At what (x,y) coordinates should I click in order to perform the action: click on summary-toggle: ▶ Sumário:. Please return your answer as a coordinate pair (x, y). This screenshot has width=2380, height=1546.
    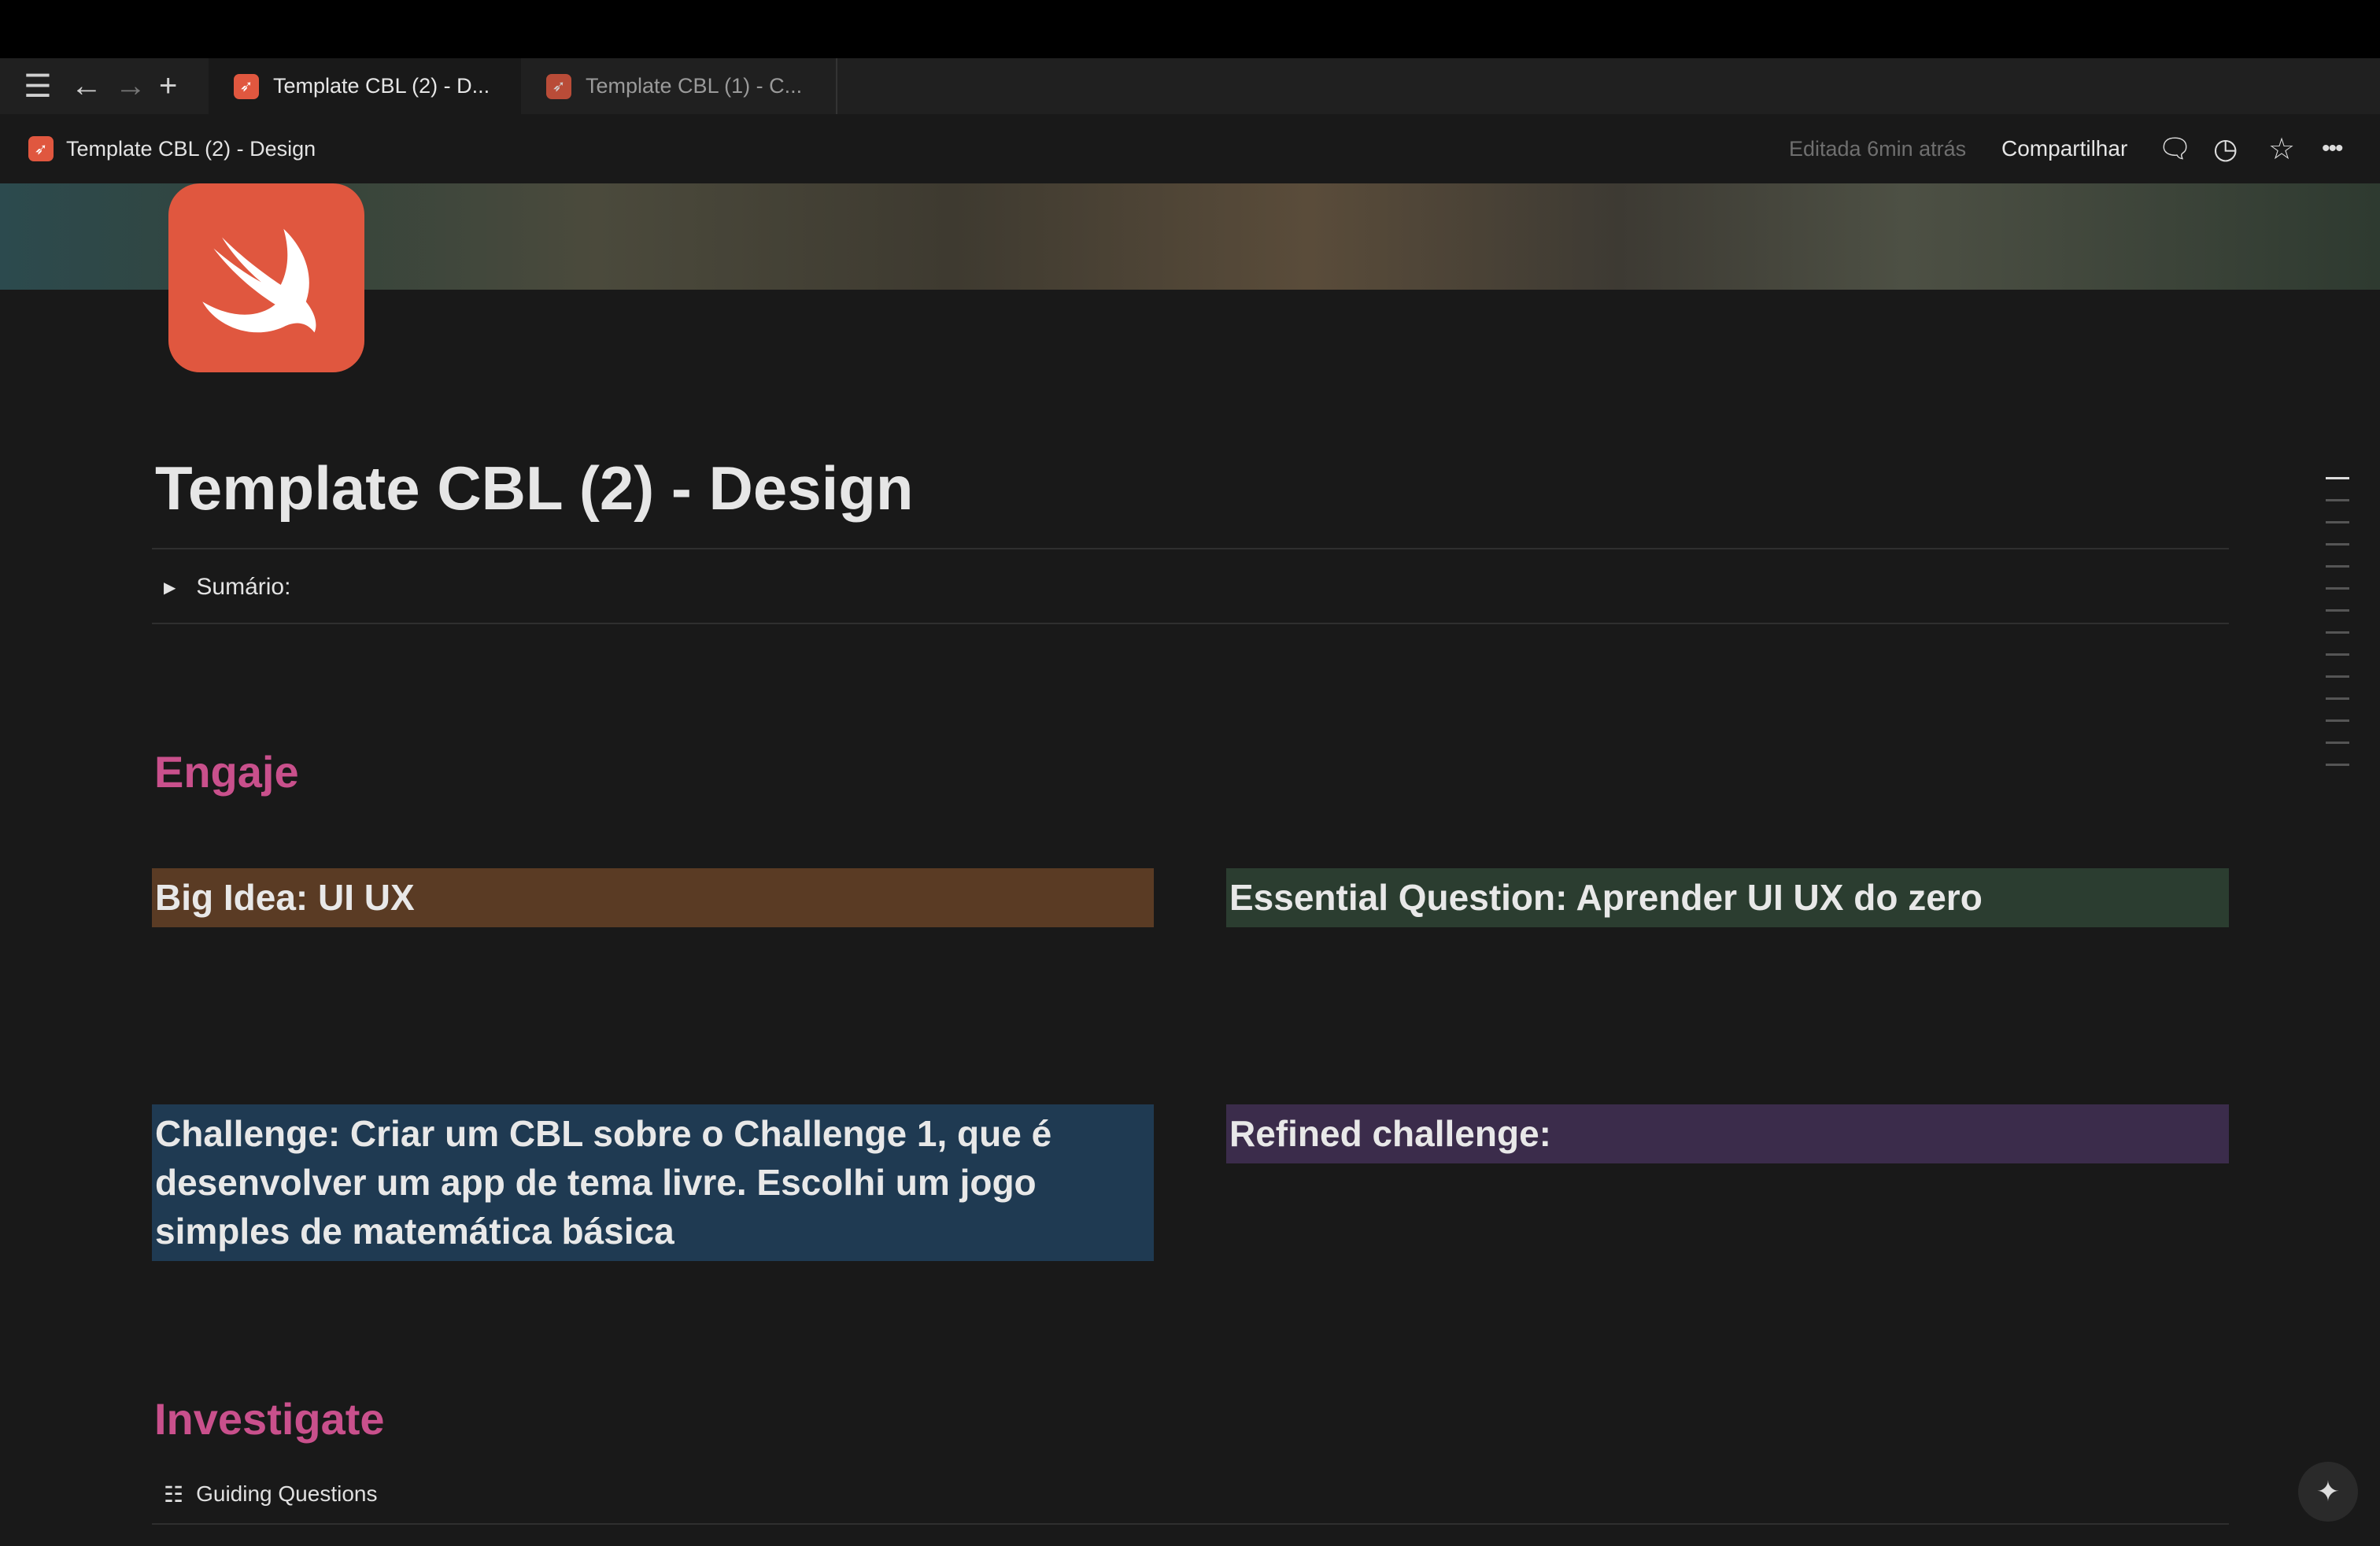
    Looking at the image, I should click on (227, 587).